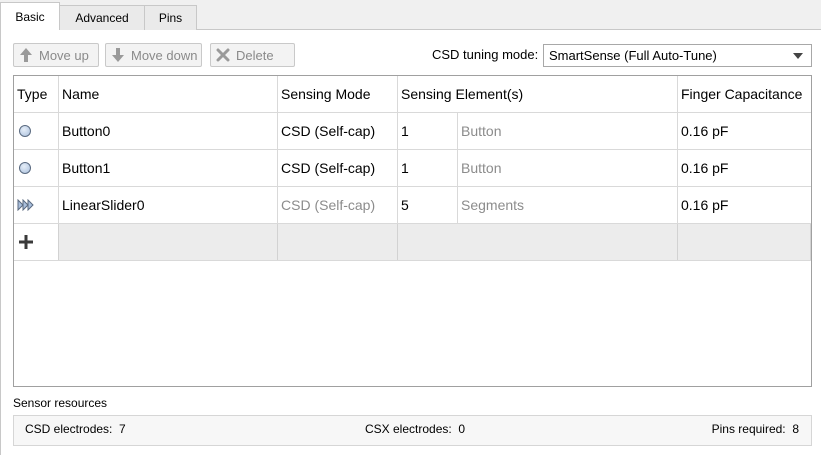  I want to click on tab-pins-label: Pins, so click(170, 18).